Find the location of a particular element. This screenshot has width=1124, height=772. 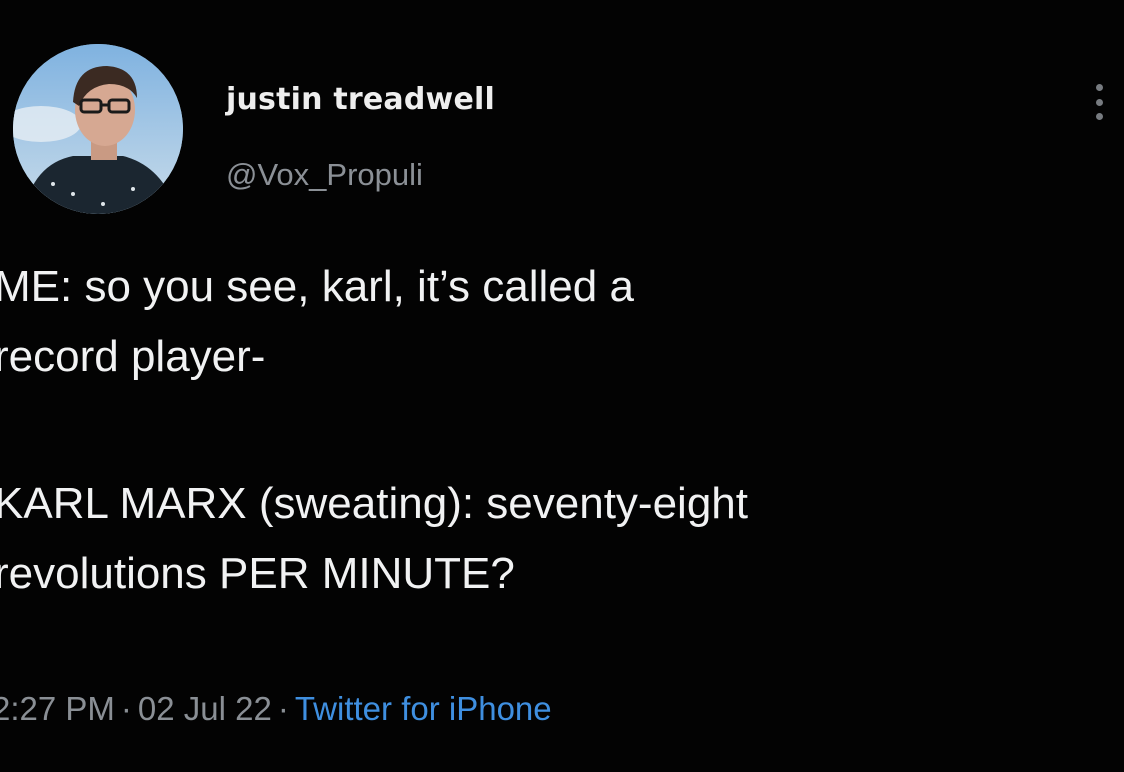

tweet-meta: 2:27 PM · 02 Jul 22 · Twitter for iPhone is located at coordinates (276, 709).